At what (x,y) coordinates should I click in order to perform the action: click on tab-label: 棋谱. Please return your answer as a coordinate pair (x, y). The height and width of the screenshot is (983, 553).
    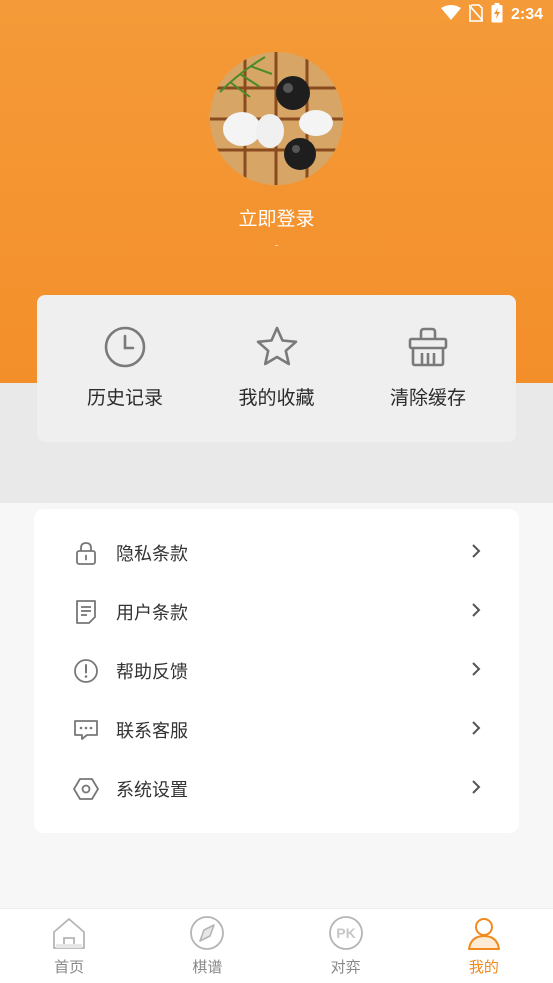
    Looking at the image, I should click on (207, 967).